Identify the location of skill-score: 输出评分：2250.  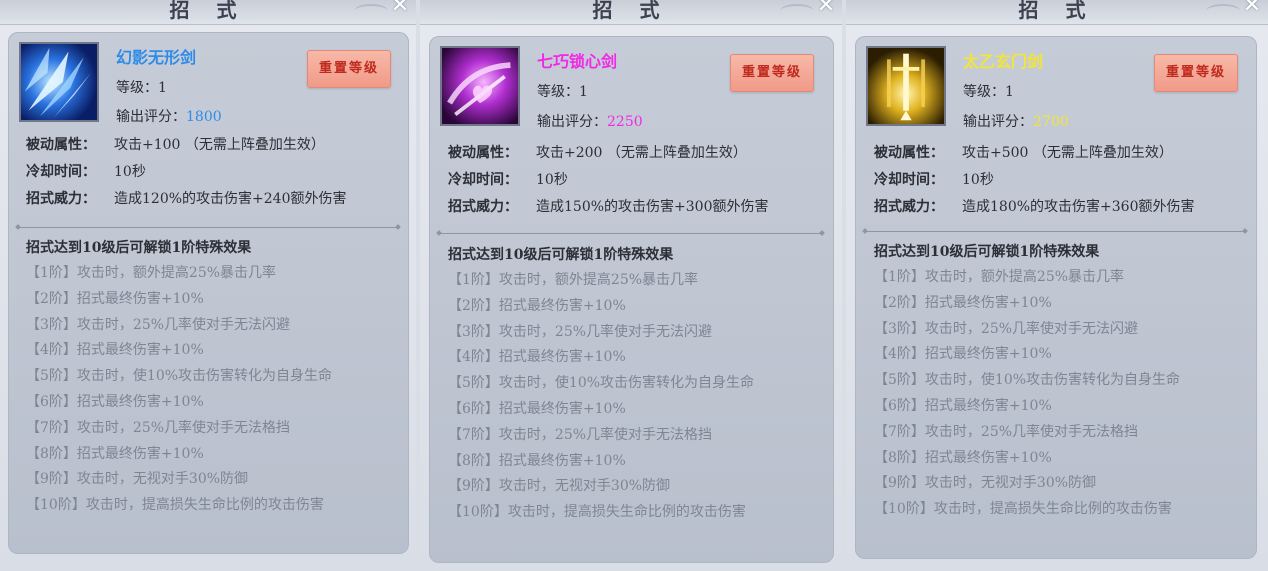
(590, 121).